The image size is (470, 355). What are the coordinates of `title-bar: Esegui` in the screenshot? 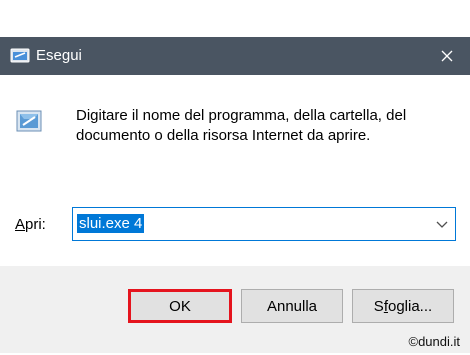 It's located at (235, 56).